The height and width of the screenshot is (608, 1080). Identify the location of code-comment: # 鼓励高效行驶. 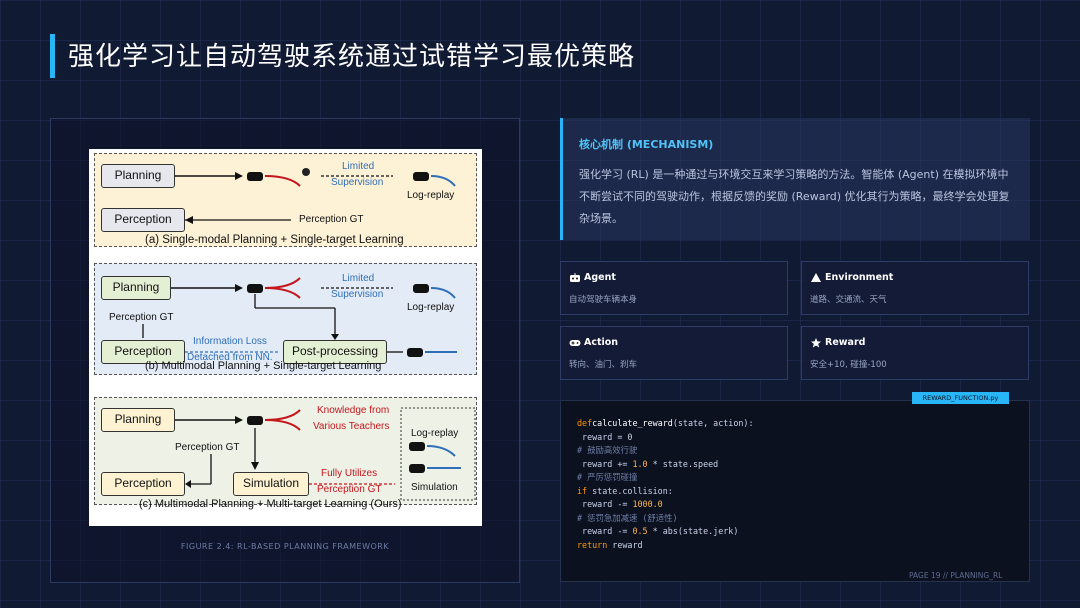
(607, 450).